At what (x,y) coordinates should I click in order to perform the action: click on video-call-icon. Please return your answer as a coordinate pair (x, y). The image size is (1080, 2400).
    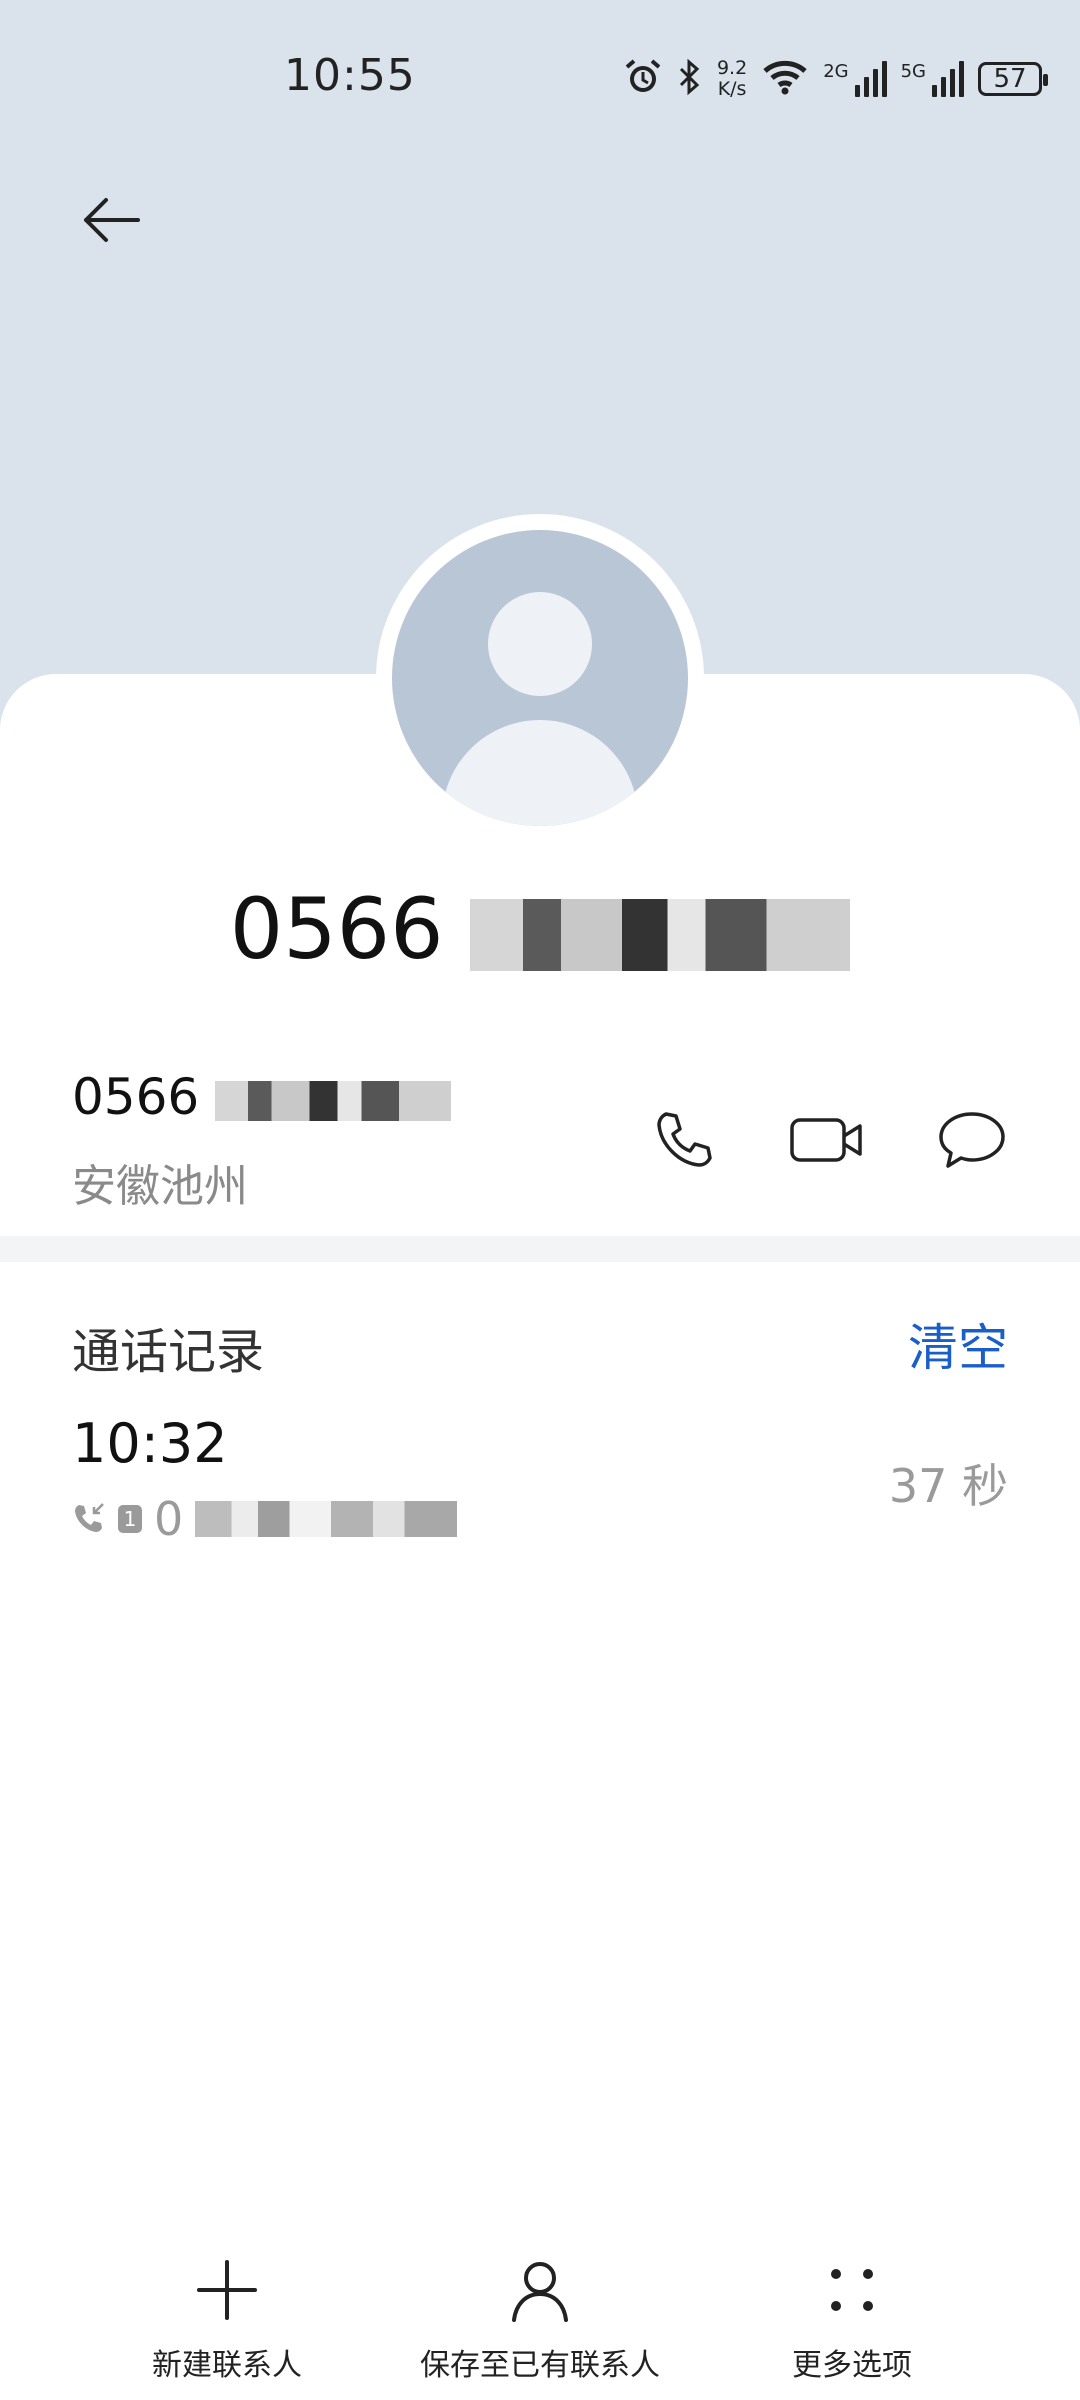
    Looking at the image, I should click on (826, 1140).